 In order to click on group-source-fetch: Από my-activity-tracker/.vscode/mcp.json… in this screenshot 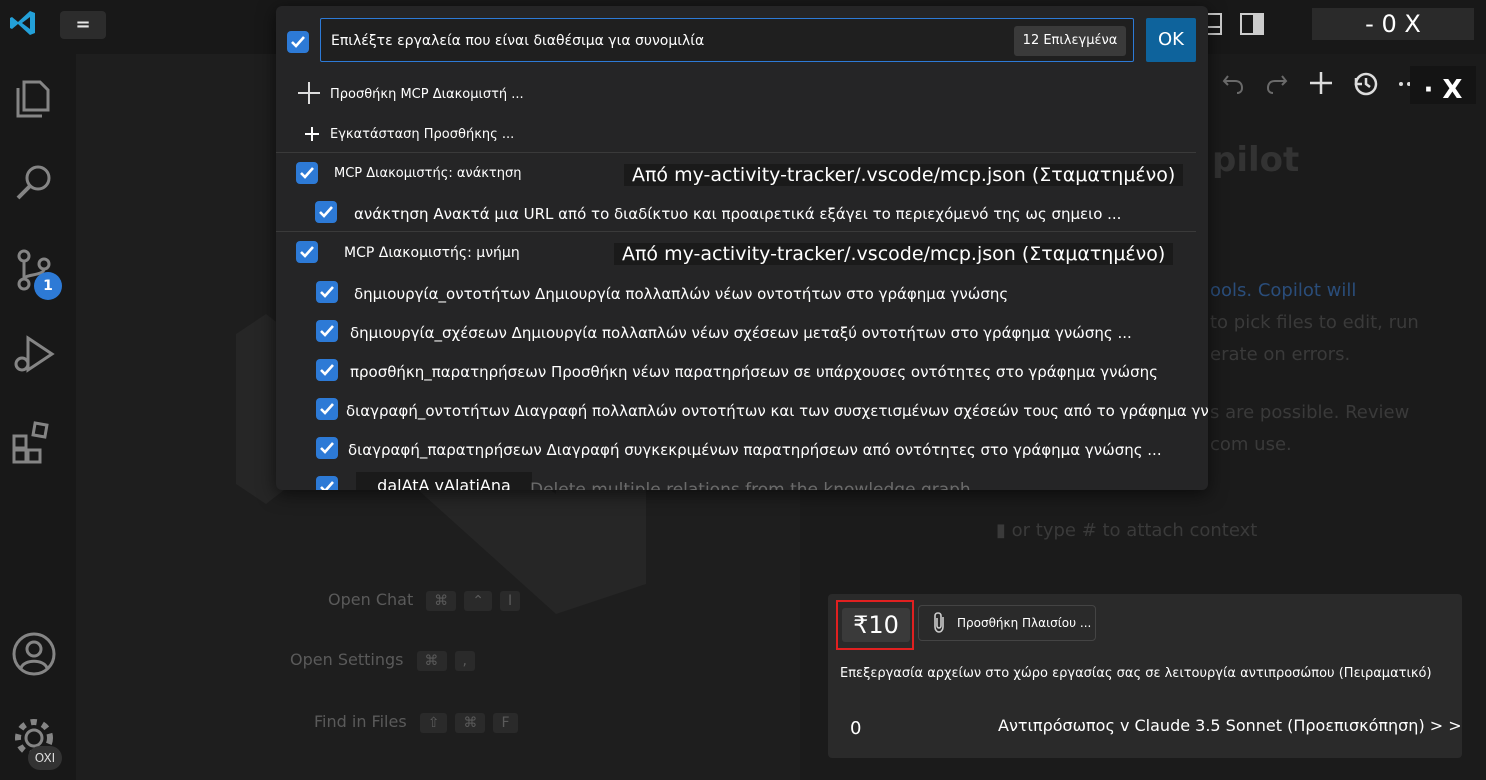, I will do `click(904, 175)`.